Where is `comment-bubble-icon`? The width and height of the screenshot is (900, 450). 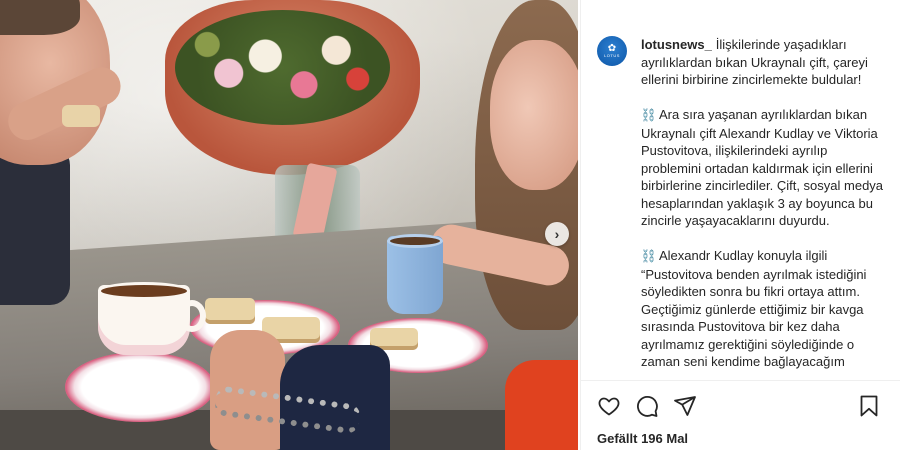
comment-bubble-icon is located at coordinates (647, 406).